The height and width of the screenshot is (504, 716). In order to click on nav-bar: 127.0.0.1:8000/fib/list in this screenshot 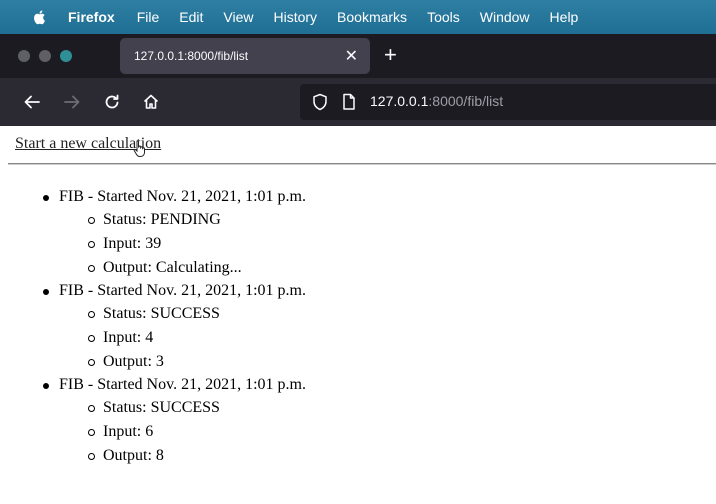, I will do `click(358, 102)`.